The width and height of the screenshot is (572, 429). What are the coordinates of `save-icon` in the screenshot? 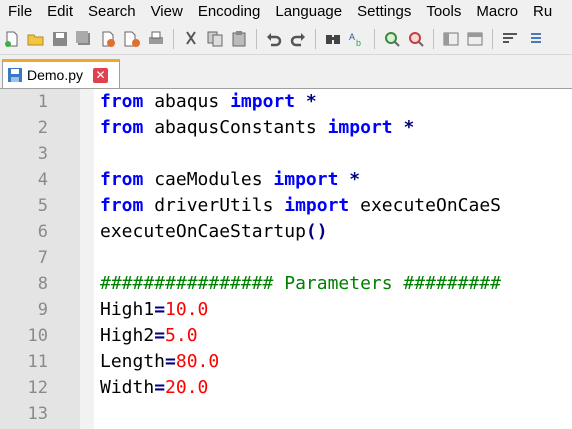 It's located at (60, 39).